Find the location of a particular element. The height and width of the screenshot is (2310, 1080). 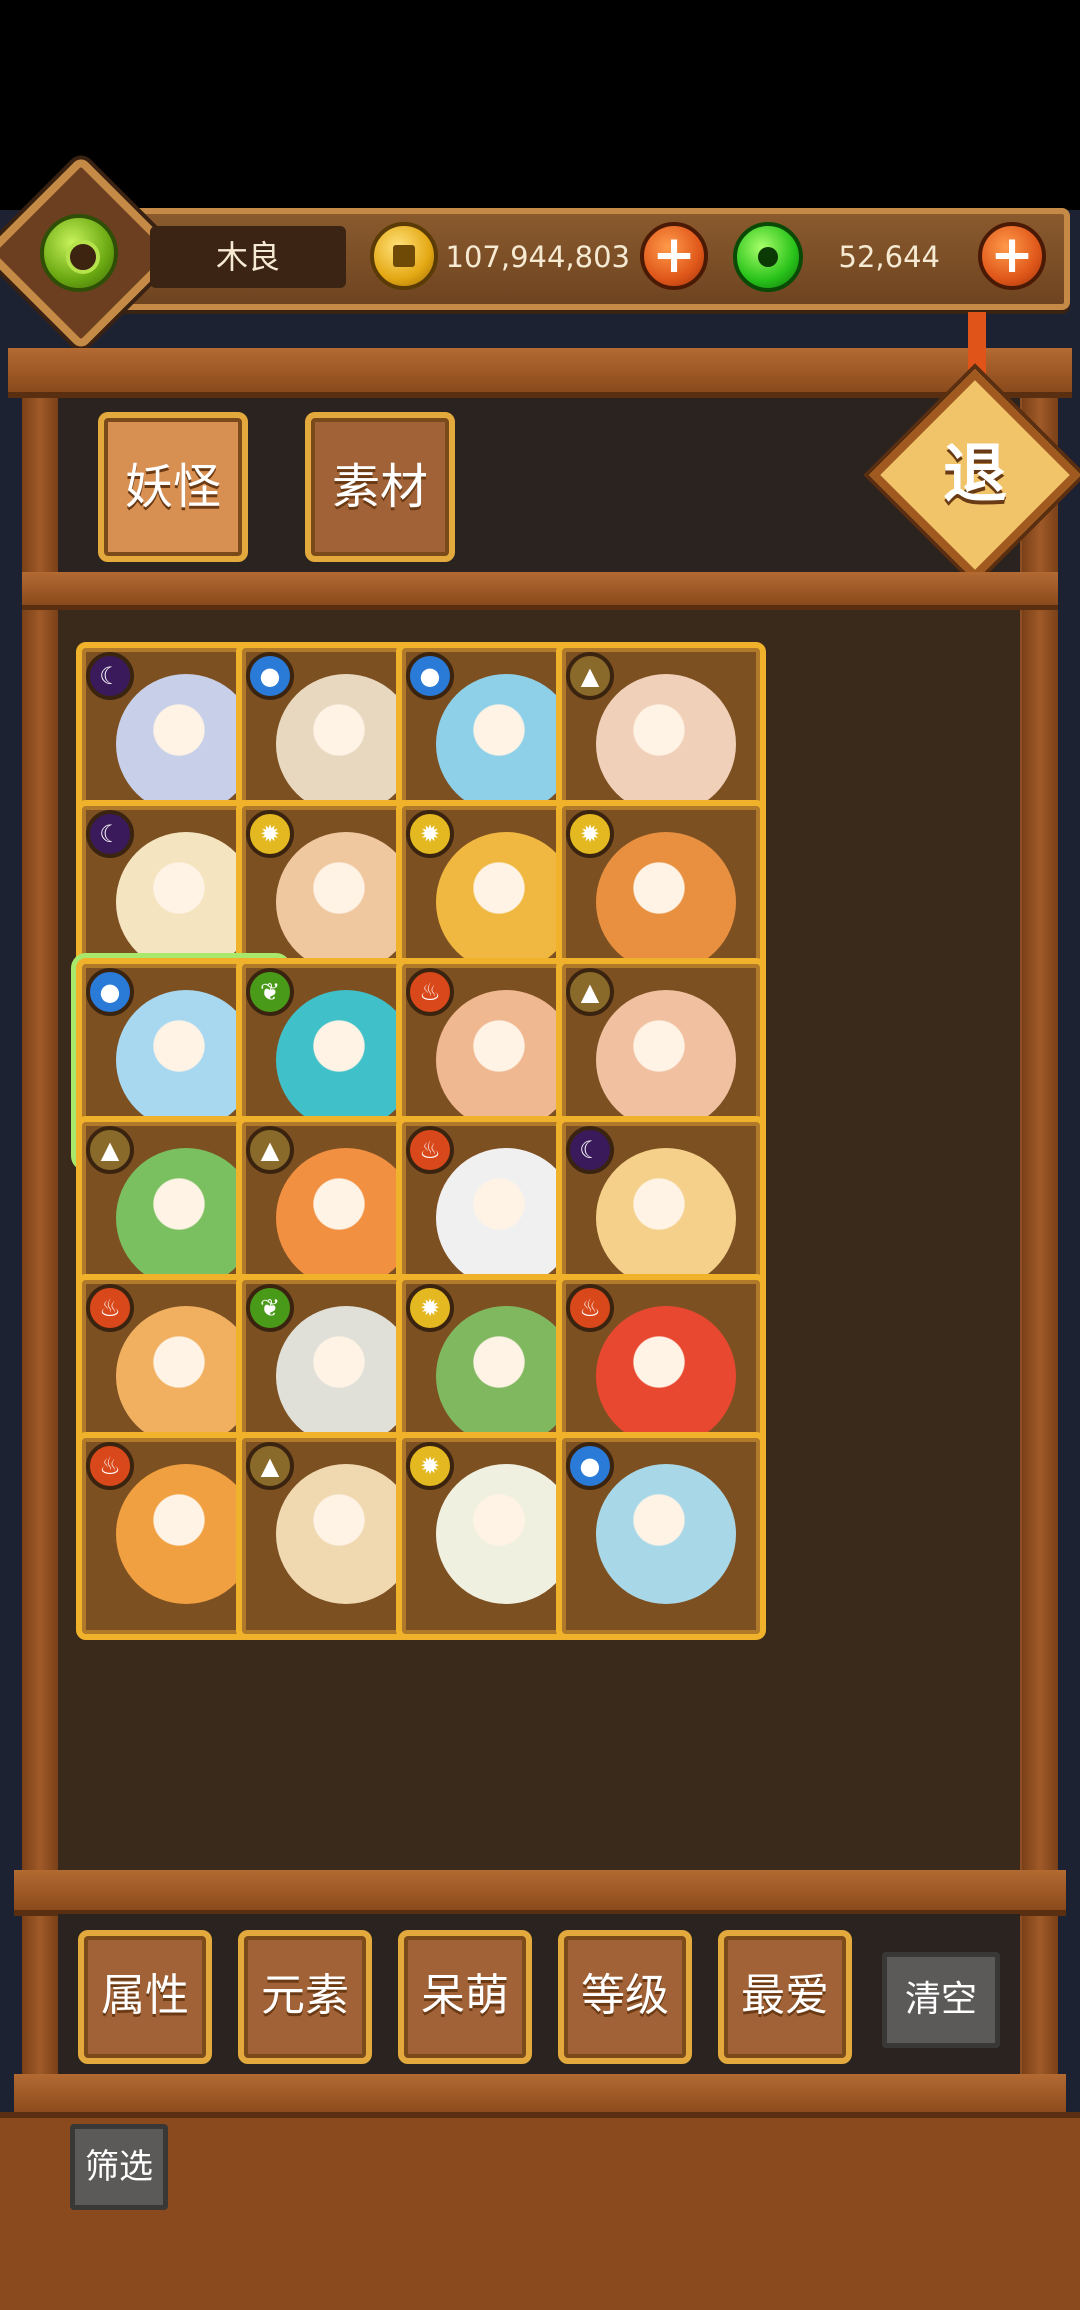

coin-icon is located at coordinates (404, 256).